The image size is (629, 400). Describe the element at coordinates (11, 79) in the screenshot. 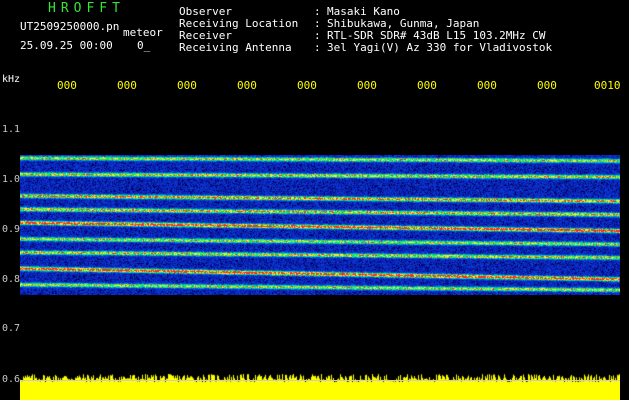

I see `frequency-unit-label: kHz` at that location.